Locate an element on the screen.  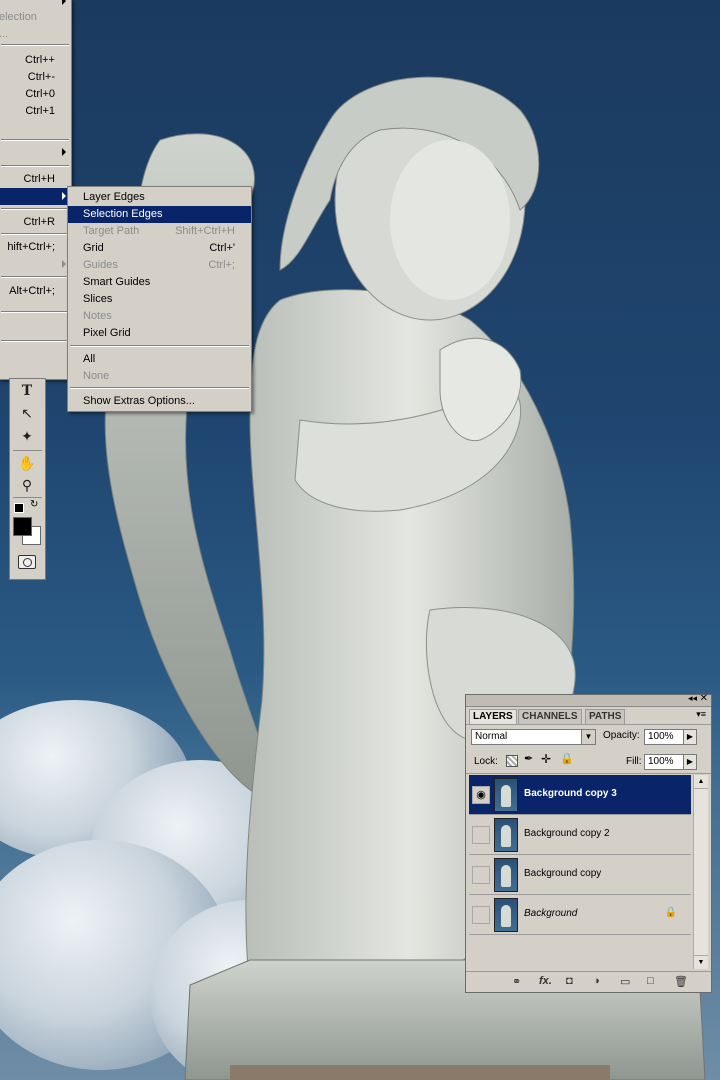
opacity-label: Opacity: is located at coordinates (621, 735).